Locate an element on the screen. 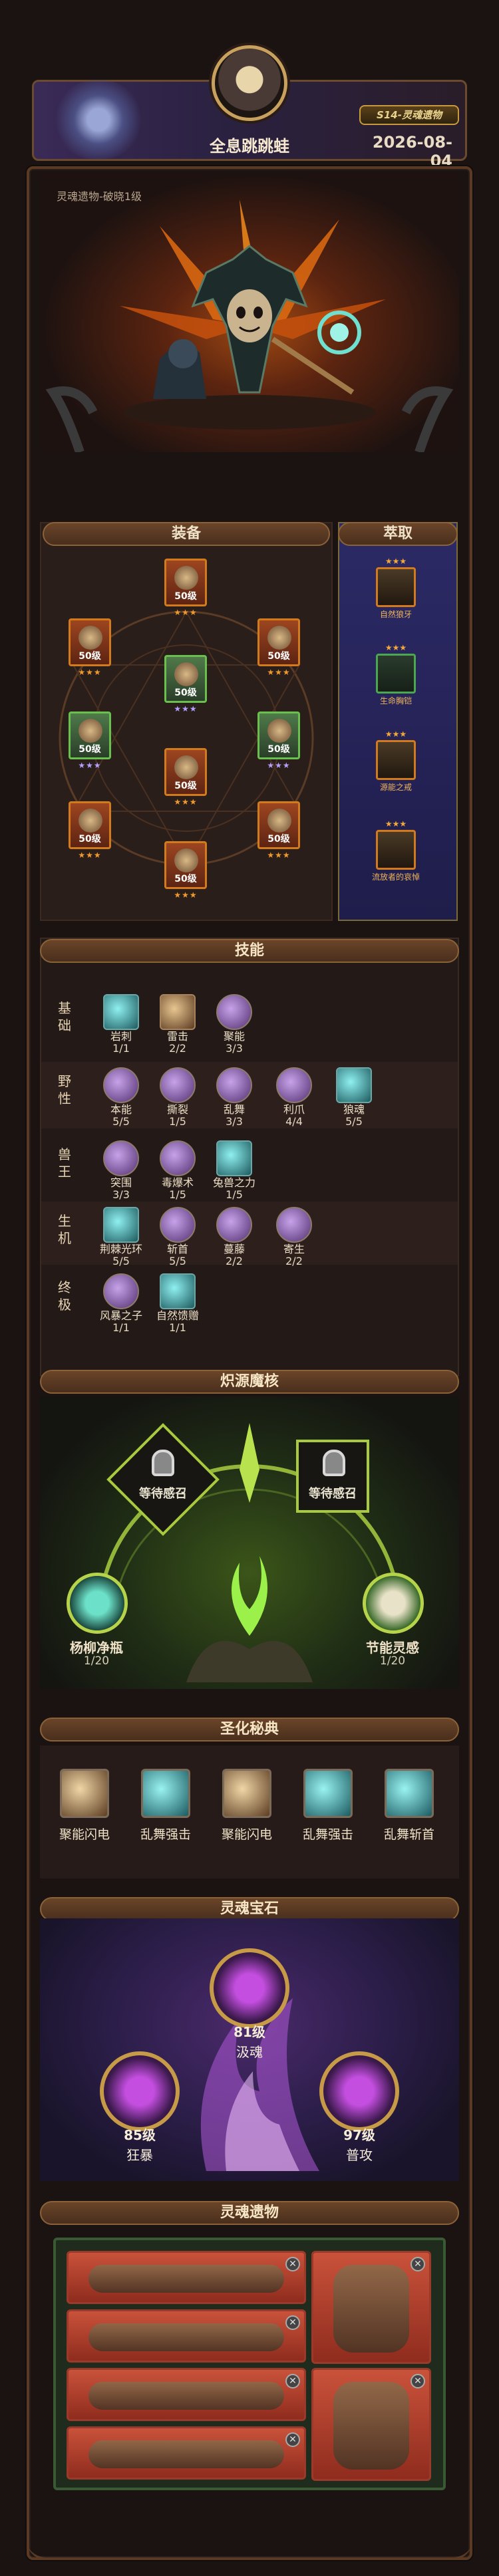 The width and height of the screenshot is (499, 2576). skill-item: 蔓藤 2/2 is located at coordinates (234, 1237).